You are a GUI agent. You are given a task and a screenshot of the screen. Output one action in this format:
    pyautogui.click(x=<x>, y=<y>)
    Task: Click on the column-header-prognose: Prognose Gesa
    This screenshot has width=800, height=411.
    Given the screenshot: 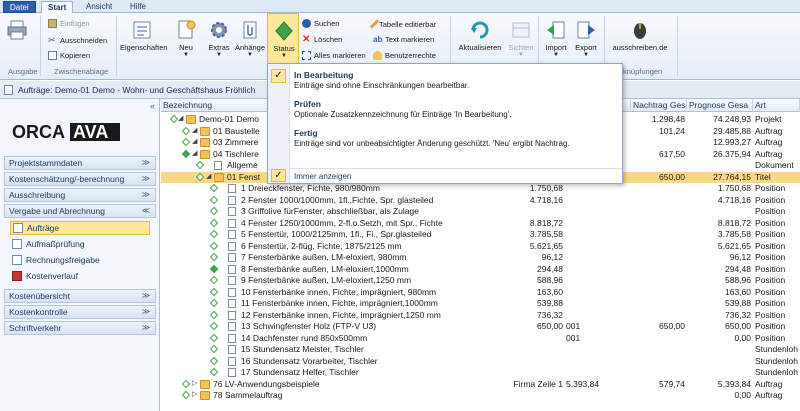 What is the action you would take?
    pyautogui.click(x=720, y=105)
    